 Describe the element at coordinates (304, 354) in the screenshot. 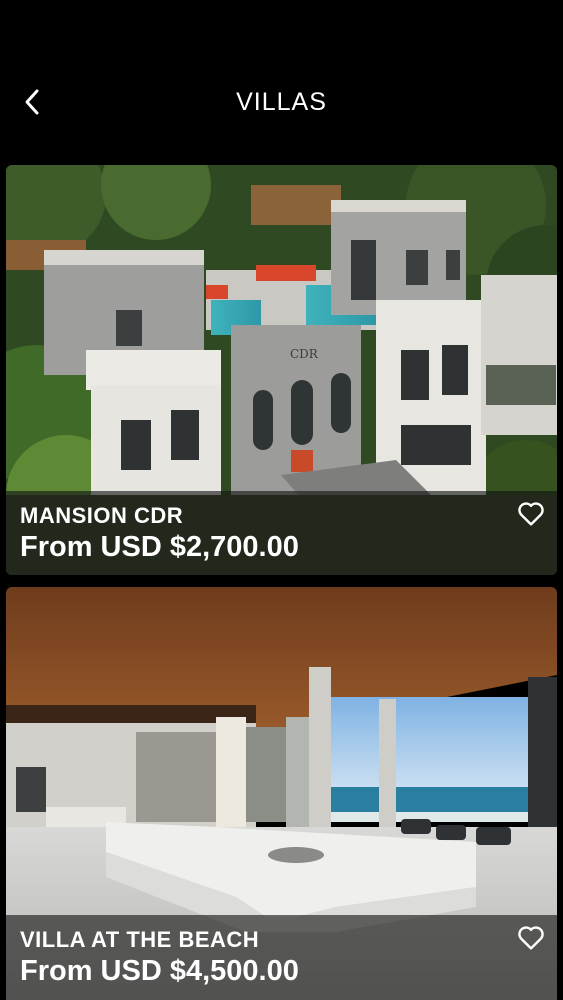

I see `building-sign-text: CDR` at that location.